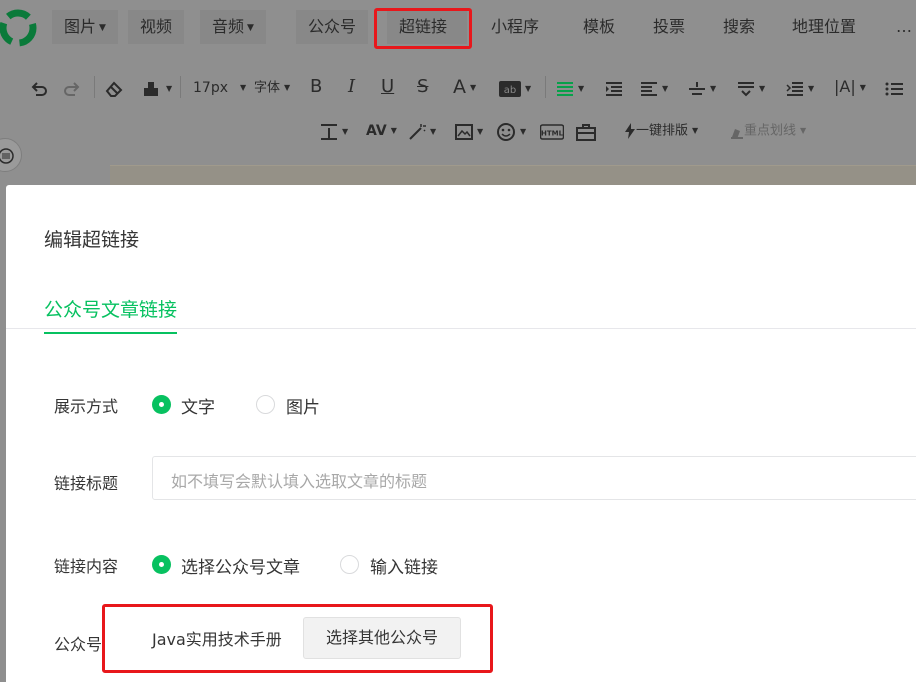 The height and width of the screenshot is (682, 916). I want to click on svg-text: HTML, so click(552, 133).